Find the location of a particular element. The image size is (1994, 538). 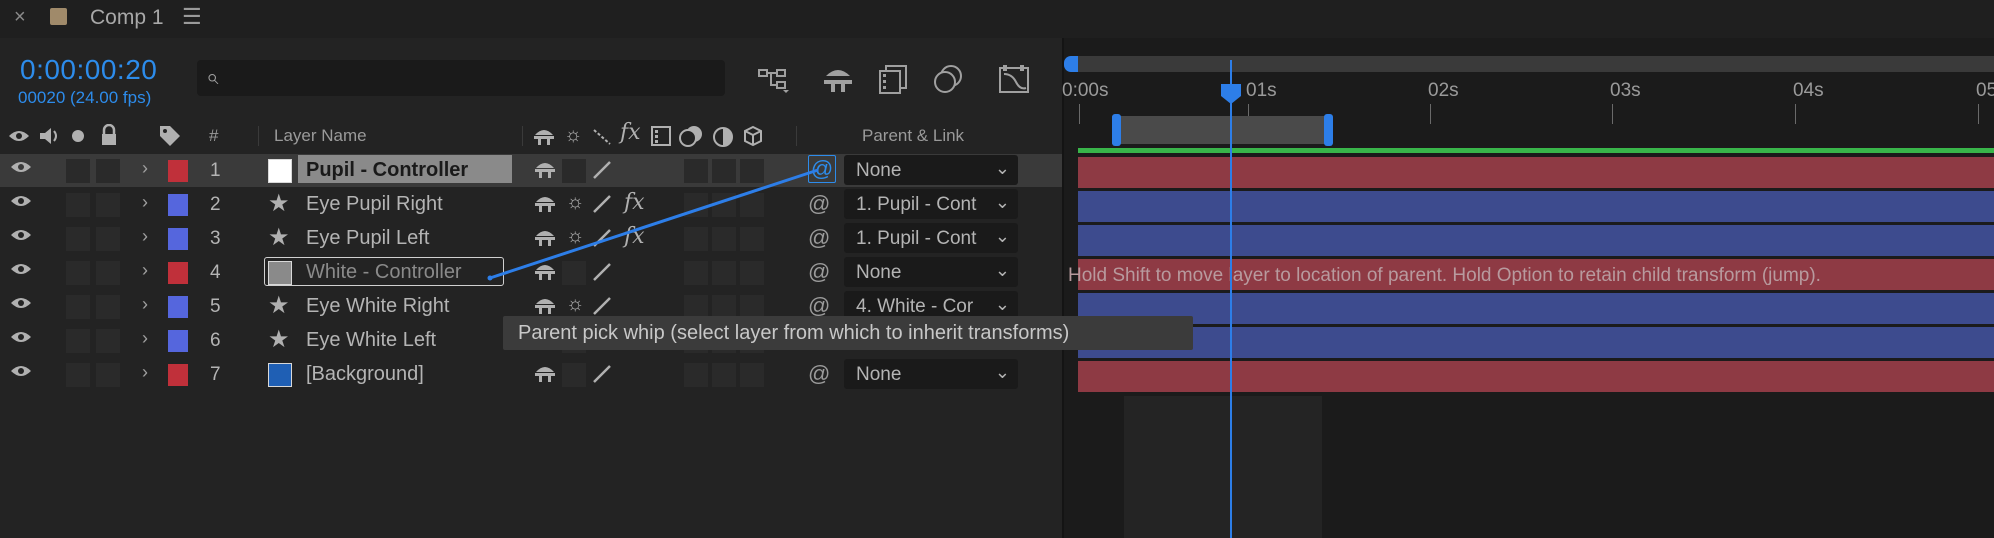

ruler-tick-label: 05 is located at coordinates (1985, 90).